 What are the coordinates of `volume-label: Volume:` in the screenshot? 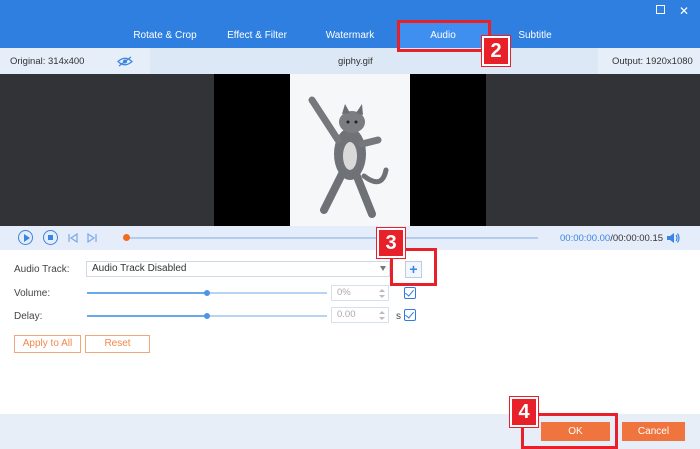 It's located at (32, 293).